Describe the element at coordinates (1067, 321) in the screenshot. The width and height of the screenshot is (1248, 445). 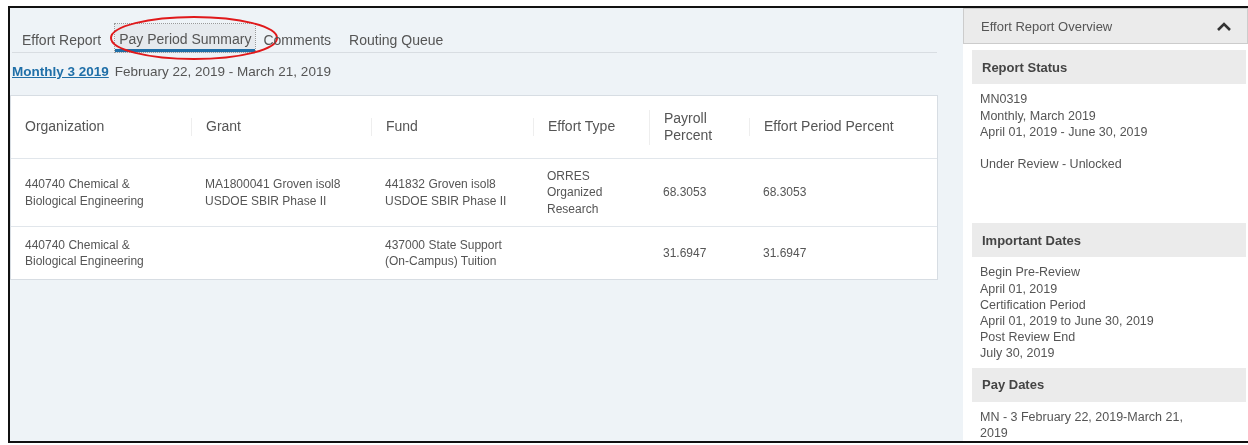
I see `info-line: April 01, 2019 to June 30, 2019` at that location.